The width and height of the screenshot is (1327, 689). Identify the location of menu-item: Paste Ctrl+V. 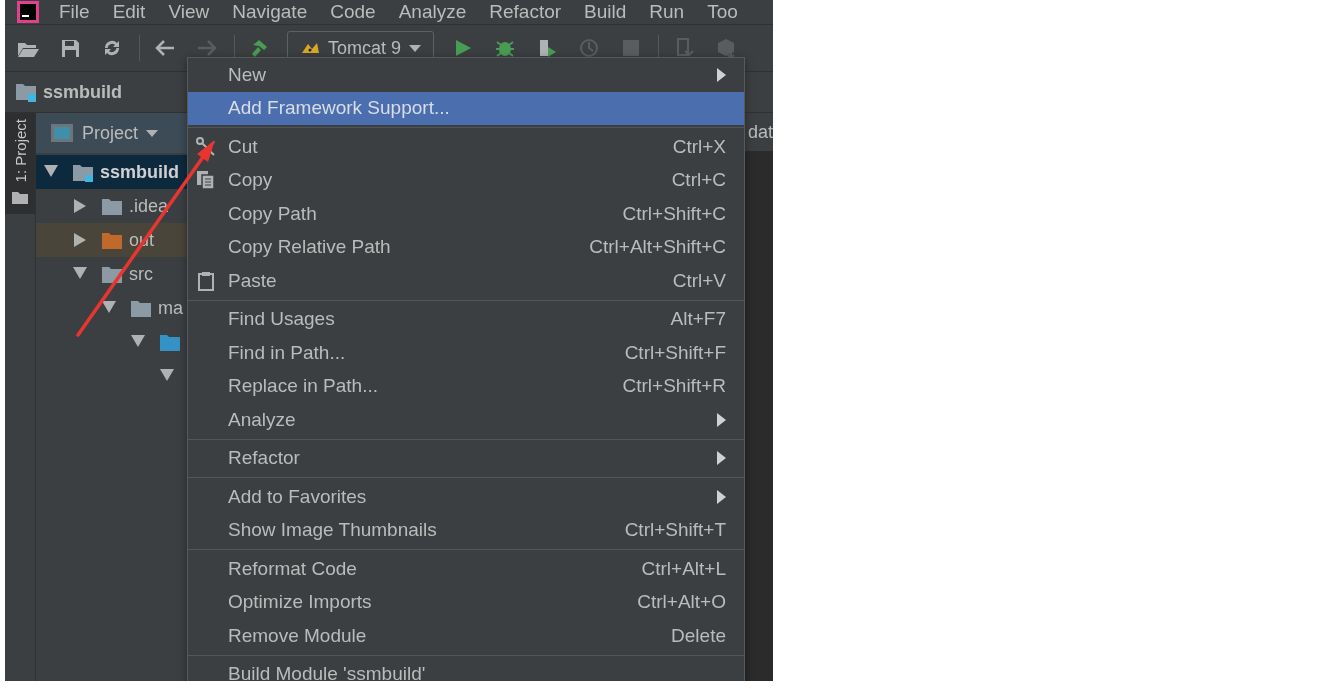
(466, 281).